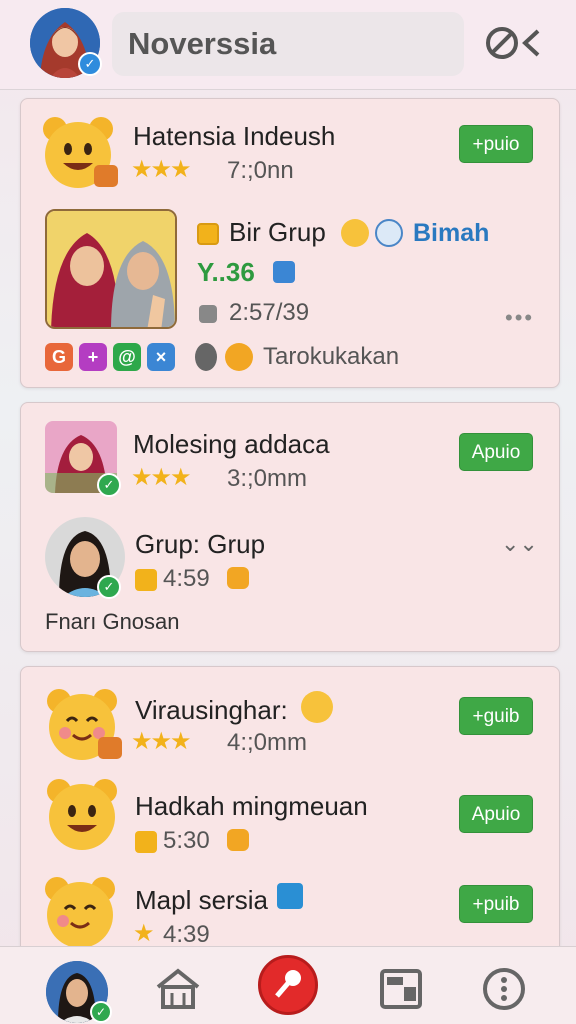  What do you see at coordinates (267, 478) in the screenshot?
I see `card-time: 3:;0mm` at bounding box center [267, 478].